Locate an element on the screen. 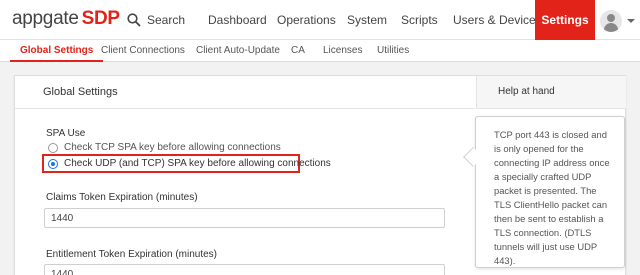  radio-tcp is located at coordinates (53, 147).